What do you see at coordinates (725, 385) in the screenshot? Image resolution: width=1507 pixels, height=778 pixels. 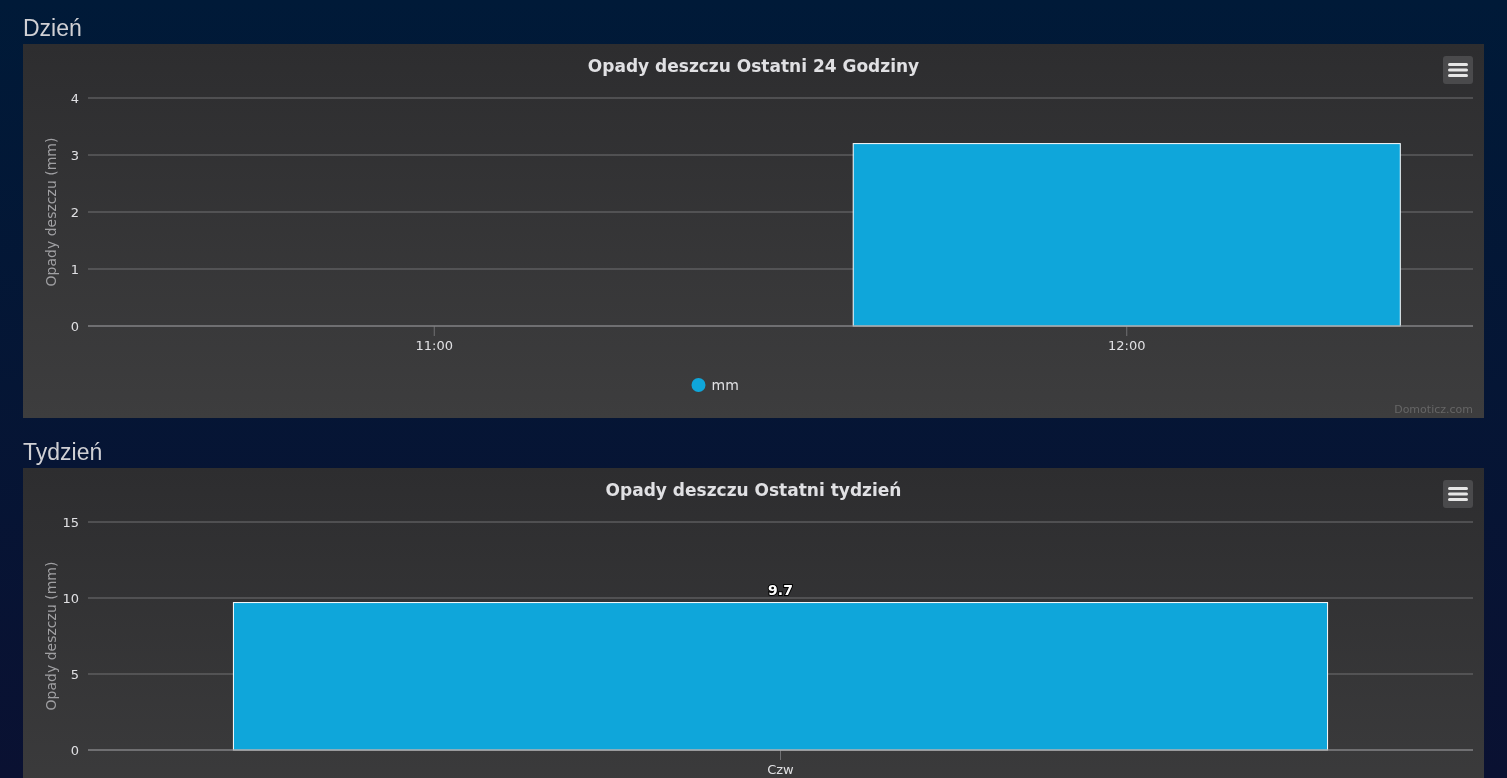 I see `legend-label: mm` at bounding box center [725, 385].